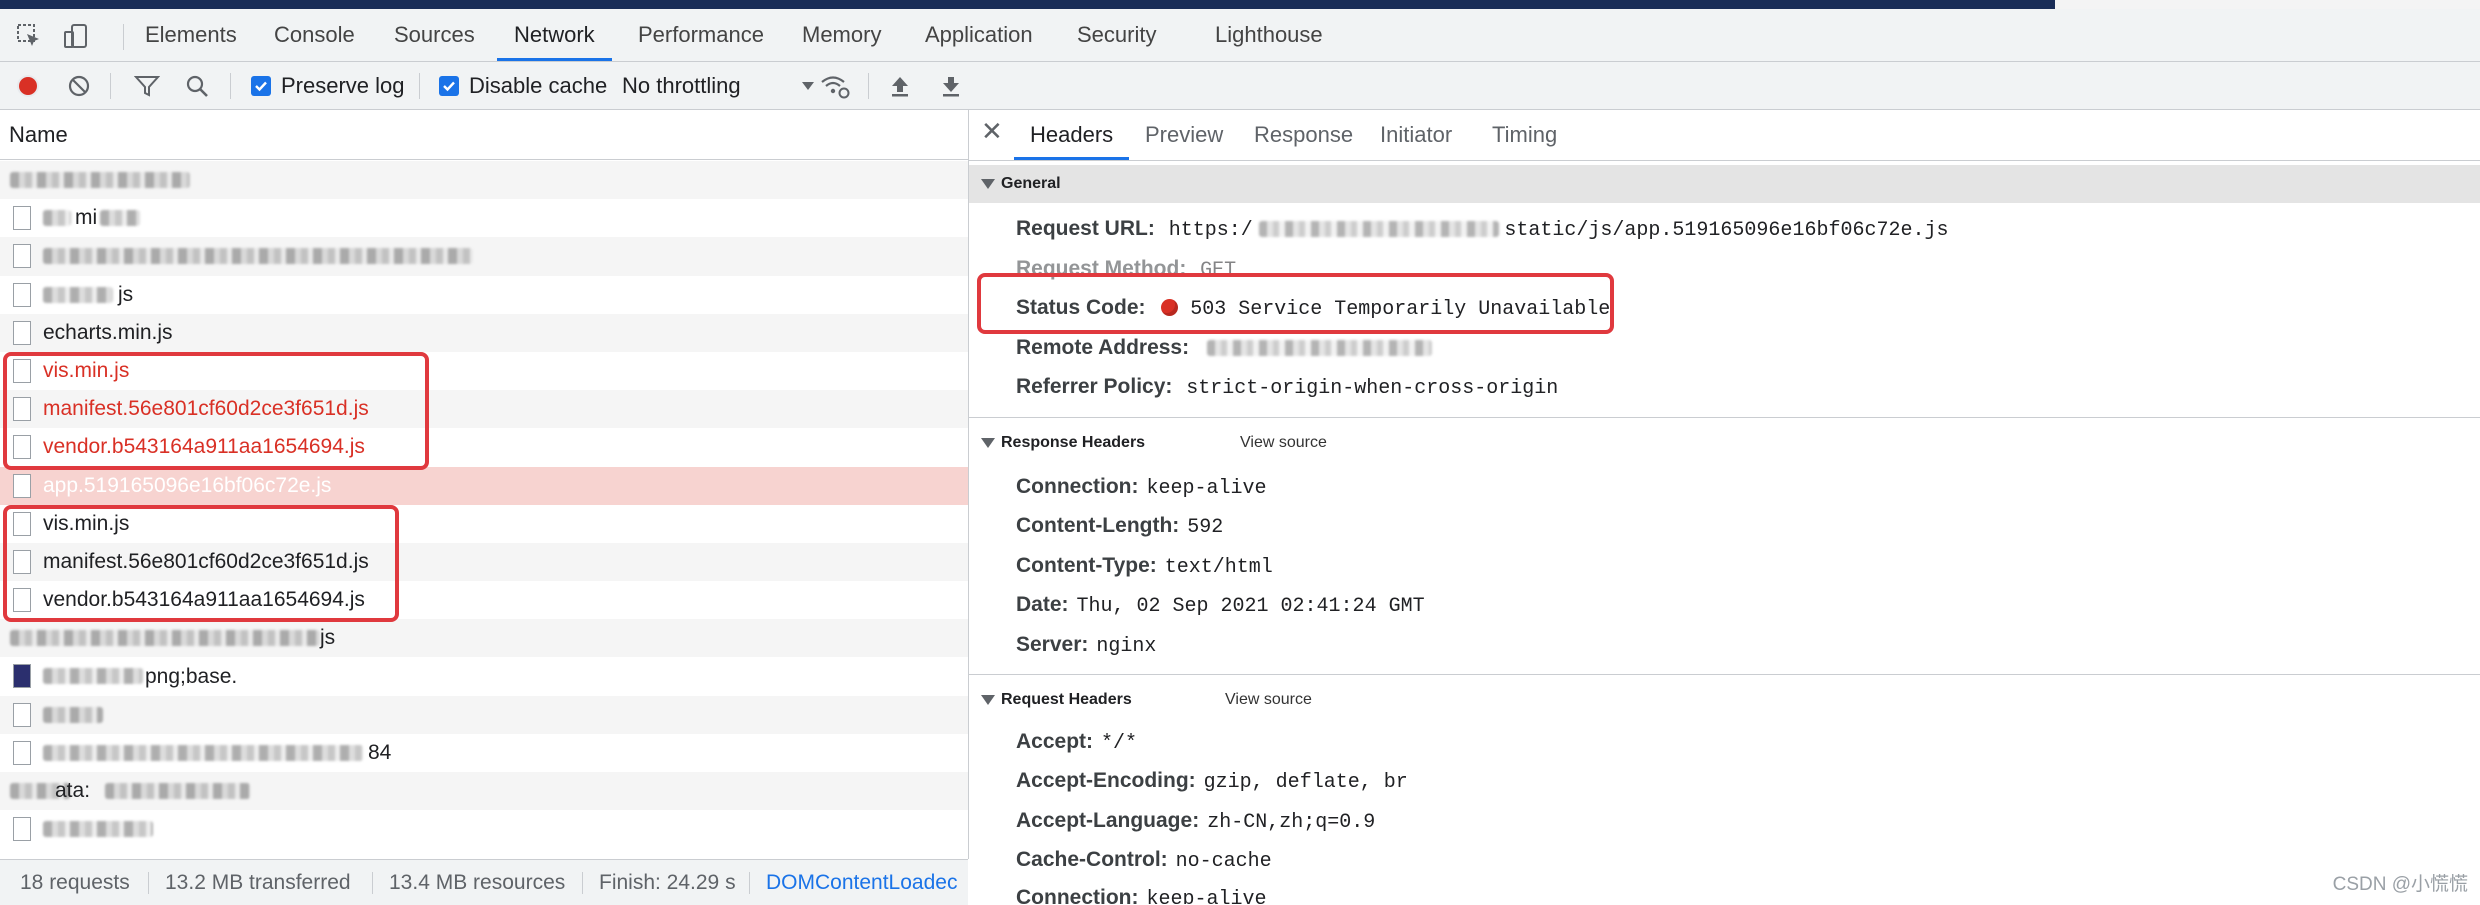 This screenshot has height=905, width=2480. Describe the element at coordinates (1116, 35) in the screenshot. I see `tab-security: Security` at that location.